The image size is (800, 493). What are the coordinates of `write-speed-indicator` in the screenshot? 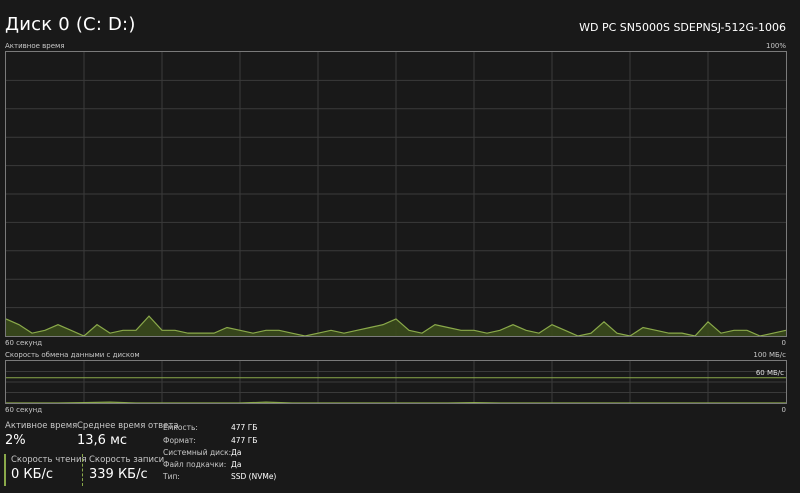 It's located at (82, 470).